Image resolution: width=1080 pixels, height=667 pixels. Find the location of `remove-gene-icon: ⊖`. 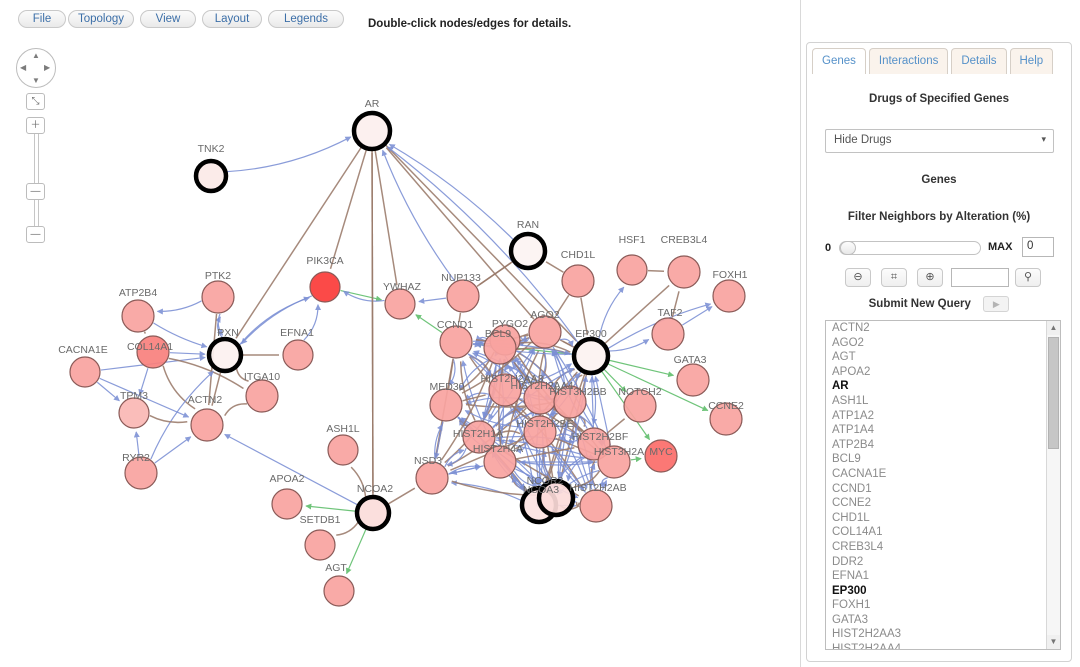

remove-gene-icon: ⊖ is located at coordinates (858, 277).